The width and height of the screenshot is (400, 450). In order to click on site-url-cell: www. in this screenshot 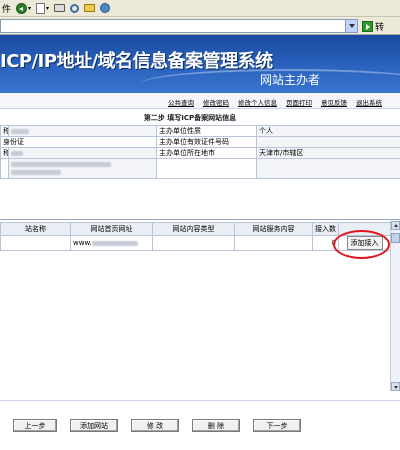, I will do `click(111, 243)`.